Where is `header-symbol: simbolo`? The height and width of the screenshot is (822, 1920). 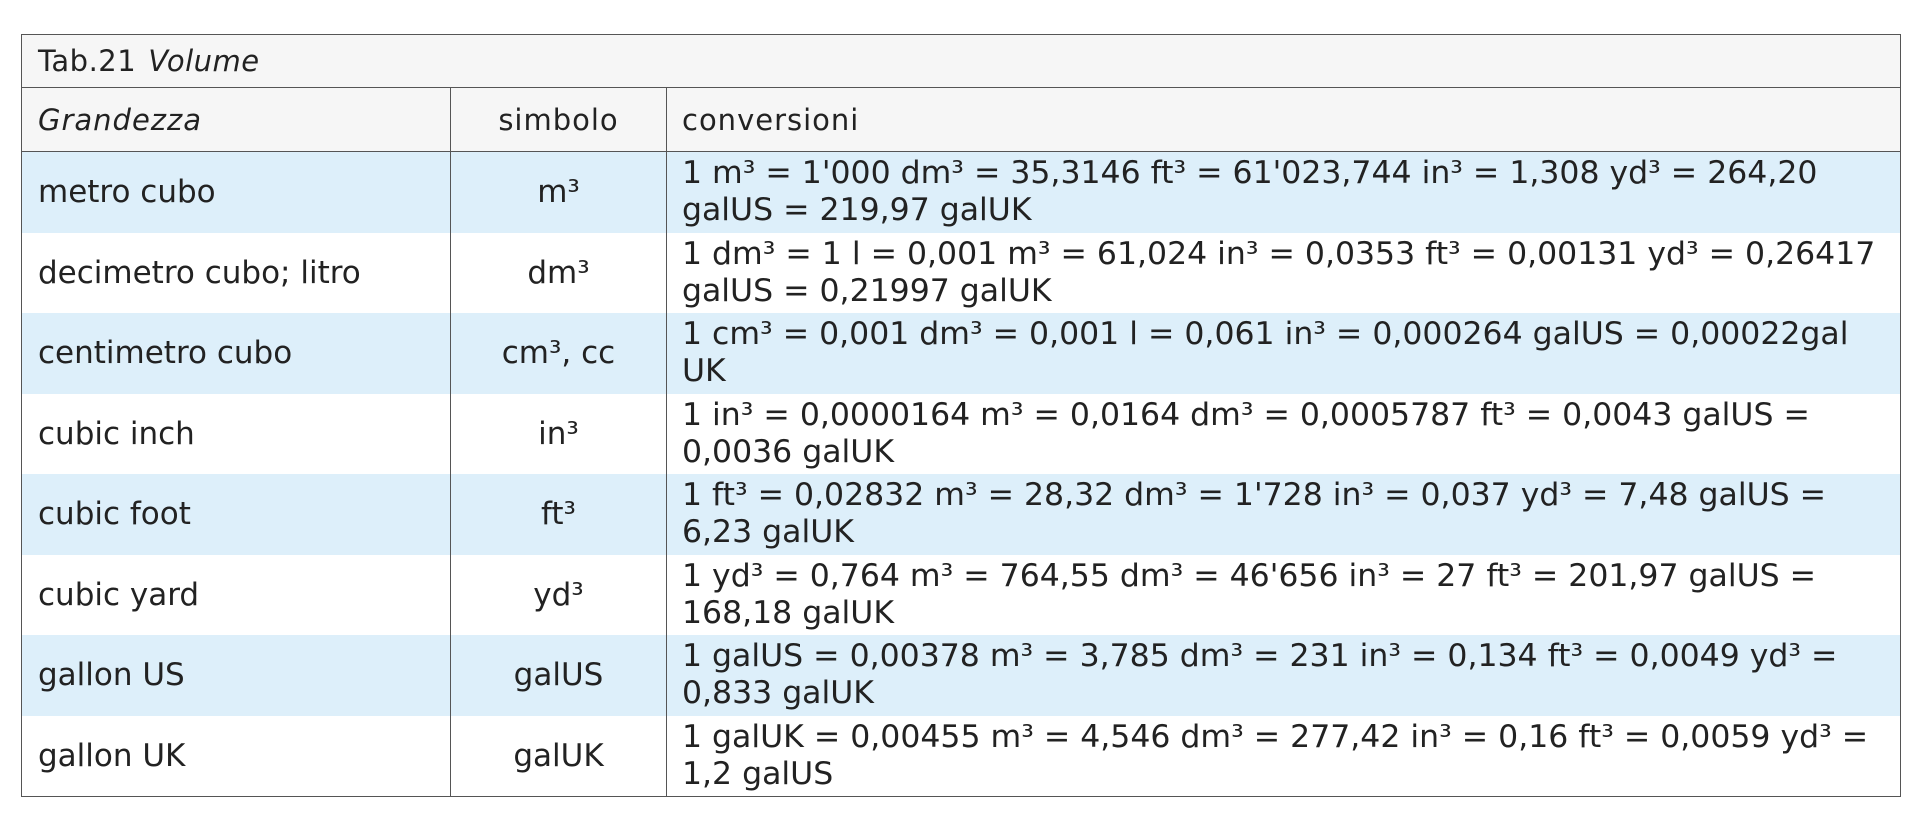 header-symbol: simbolo is located at coordinates (559, 120).